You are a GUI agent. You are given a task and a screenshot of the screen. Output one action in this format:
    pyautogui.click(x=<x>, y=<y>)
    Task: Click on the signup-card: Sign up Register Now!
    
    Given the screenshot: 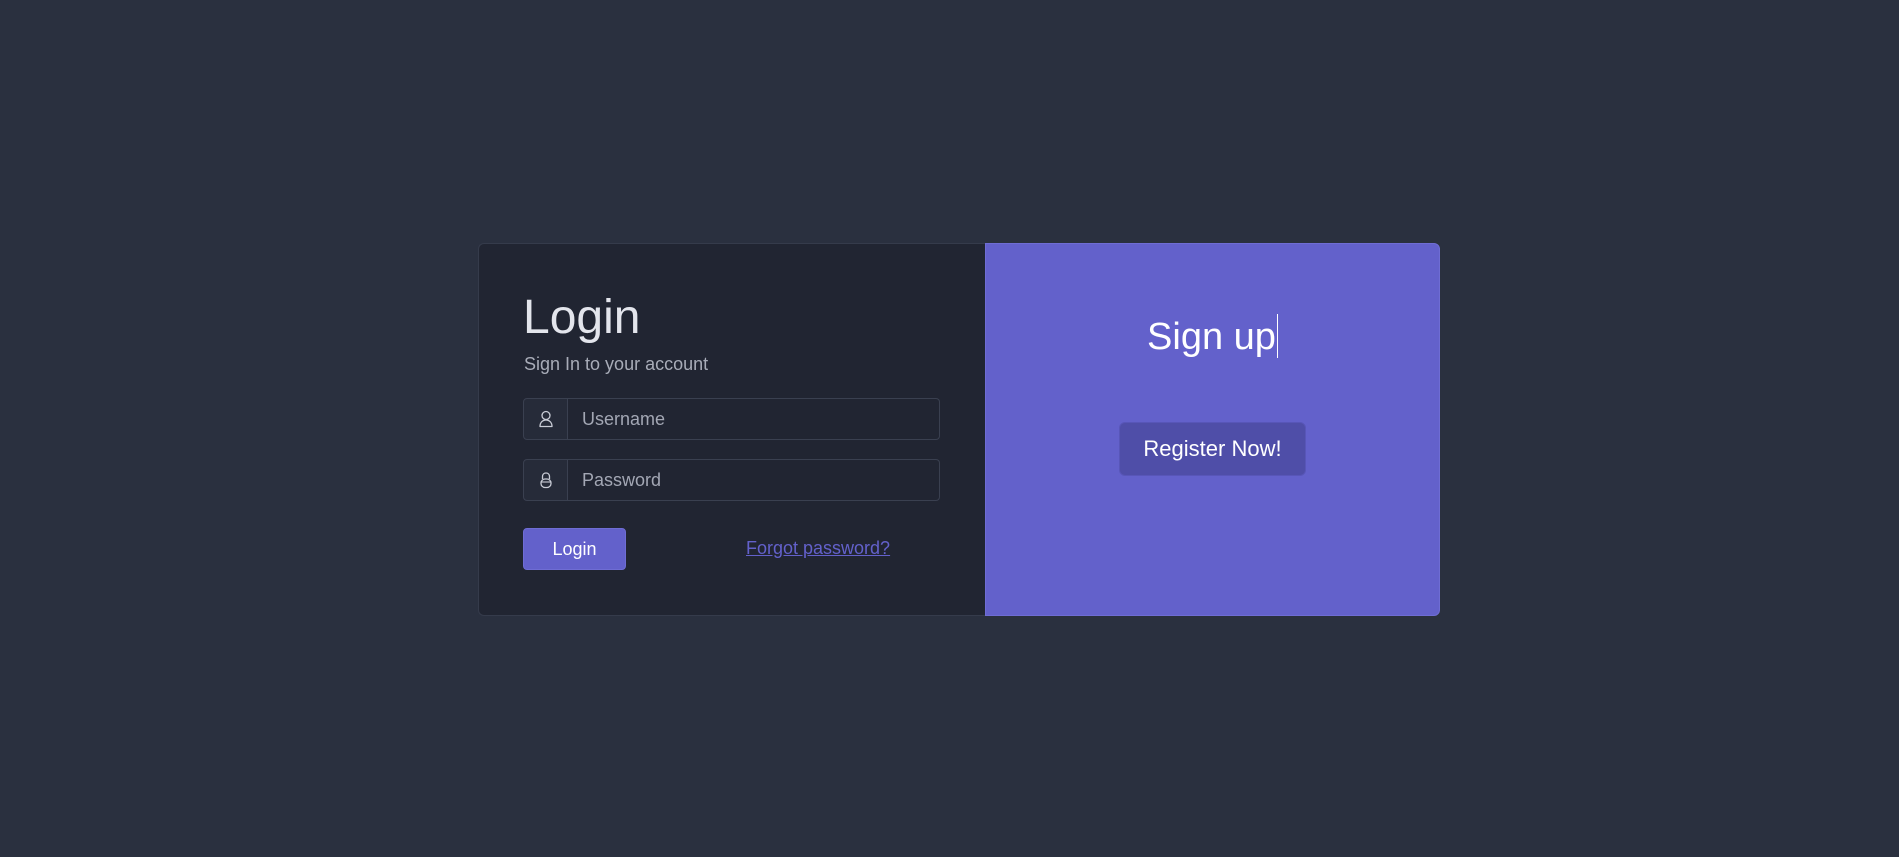 What is the action you would take?
    pyautogui.click(x=1212, y=429)
    